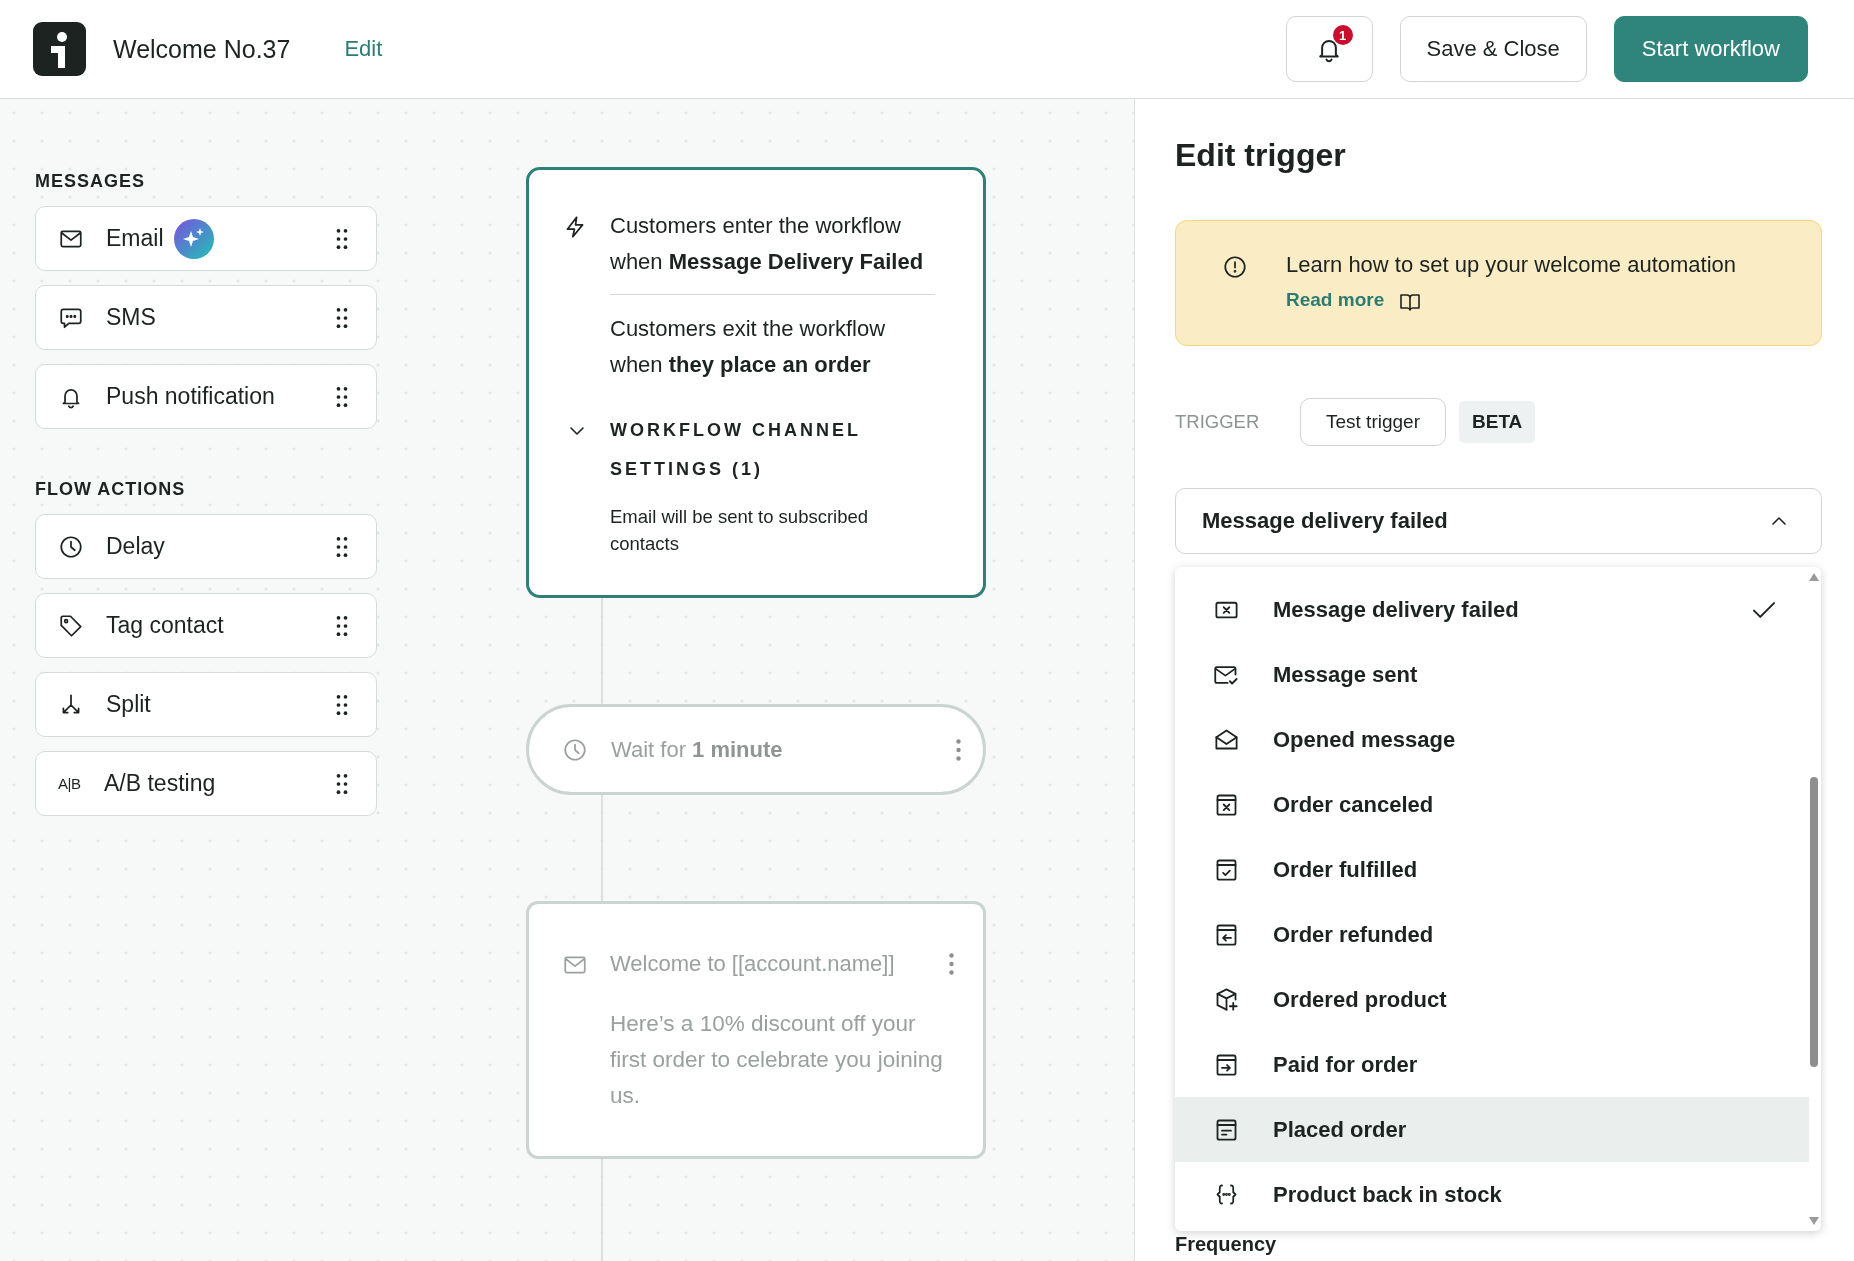 This screenshot has height=1261, width=1854. What do you see at coordinates (1335, 299) in the screenshot?
I see `read-more-link: Read more` at bounding box center [1335, 299].